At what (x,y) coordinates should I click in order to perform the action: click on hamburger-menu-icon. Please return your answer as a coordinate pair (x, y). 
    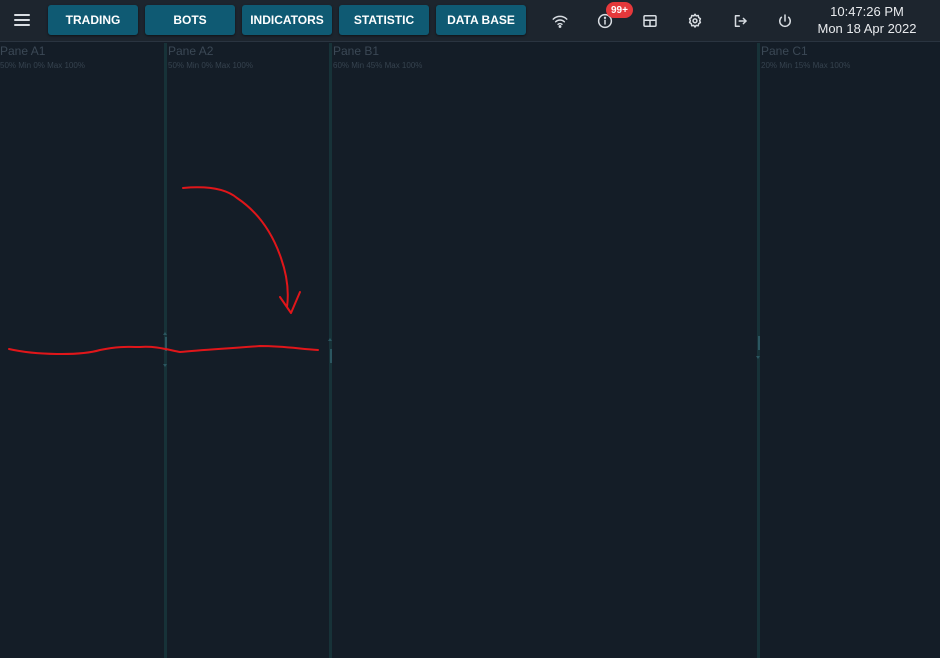
    Looking at the image, I should click on (22, 20).